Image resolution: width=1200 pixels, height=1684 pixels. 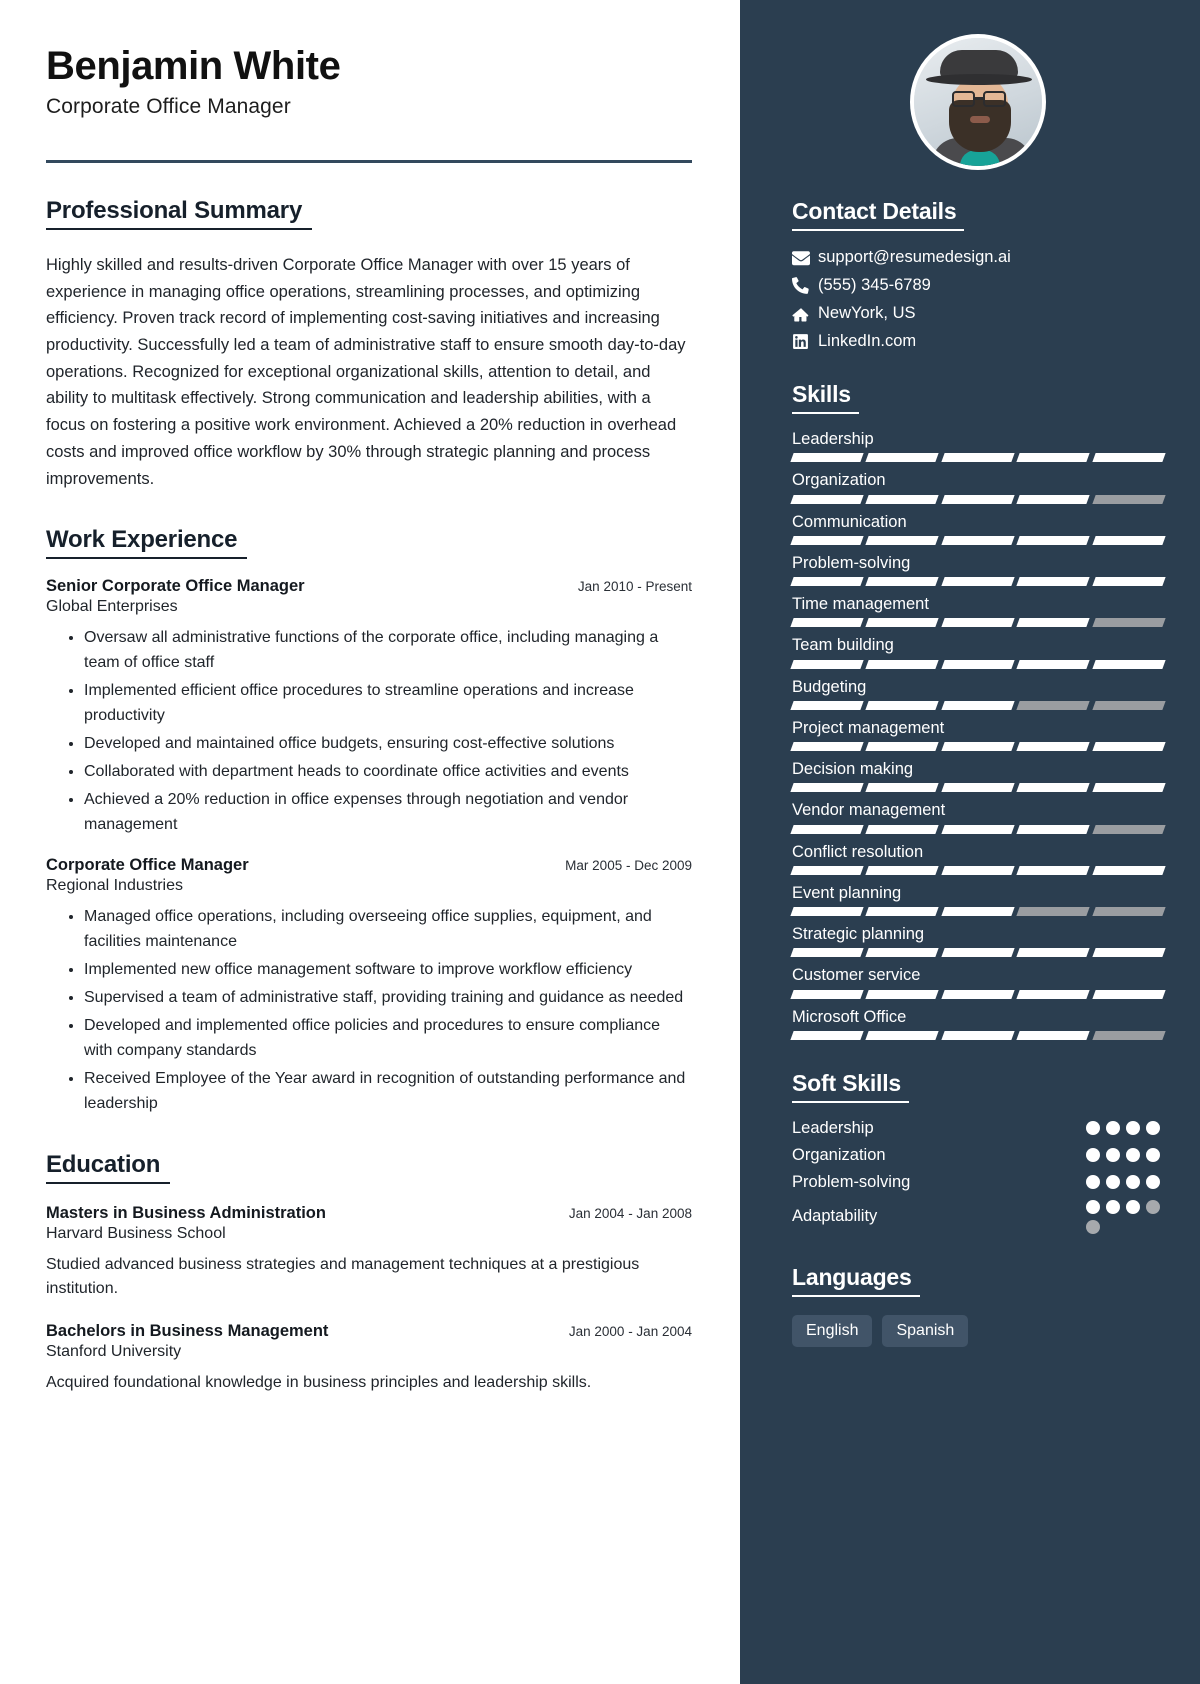 I want to click on contact-value: (555) 345-6789, so click(x=874, y=285).